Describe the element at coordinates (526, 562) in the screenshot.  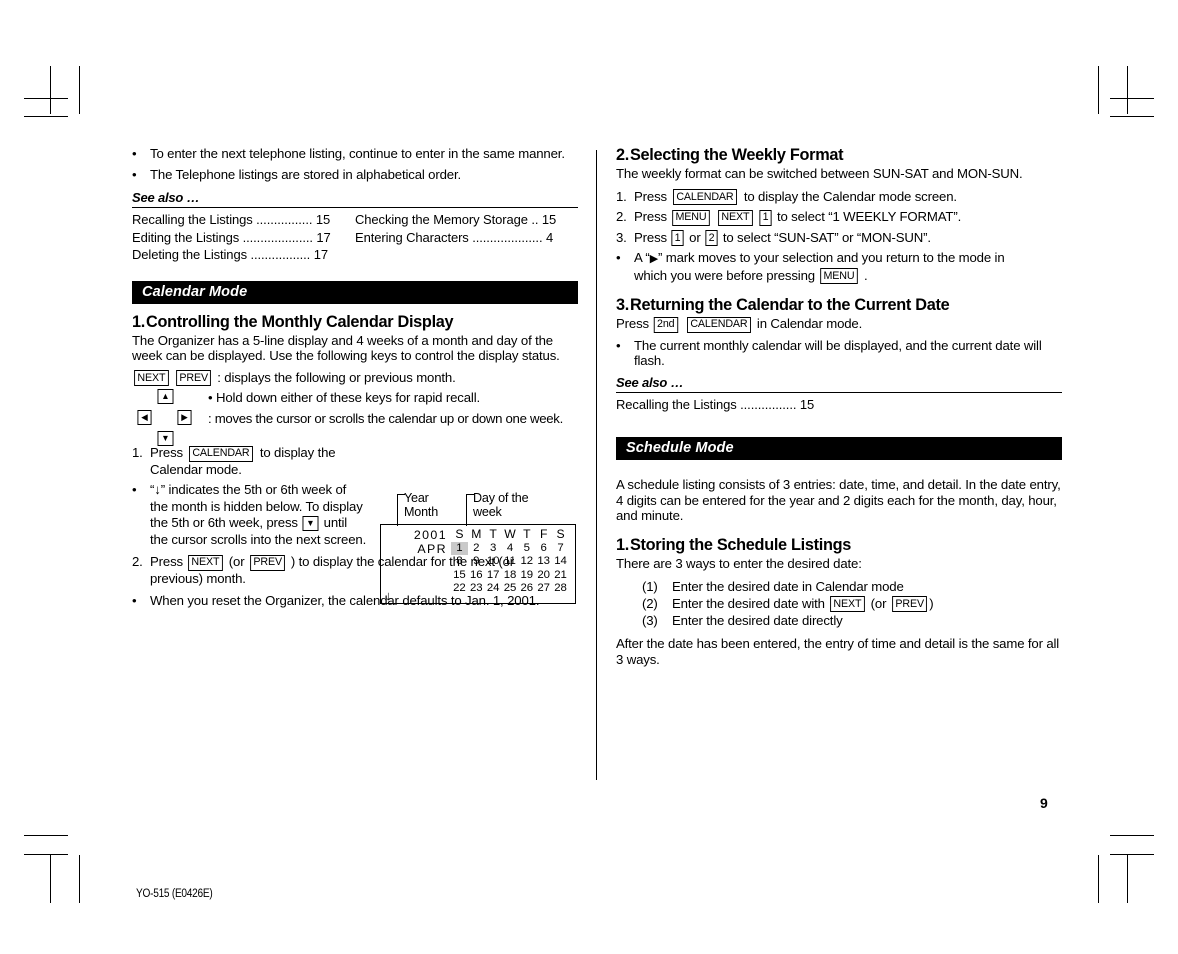
I see `calendar-day: 12` at that location.